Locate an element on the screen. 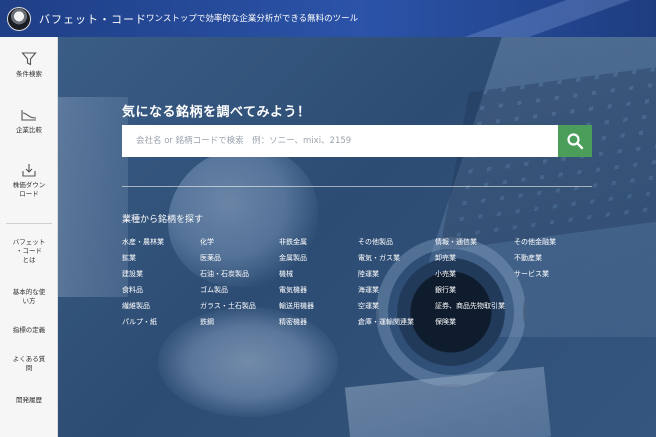 This screenshot has width=656, height=437. industry-link: 医薬品 is located at coordinates (210, 258).